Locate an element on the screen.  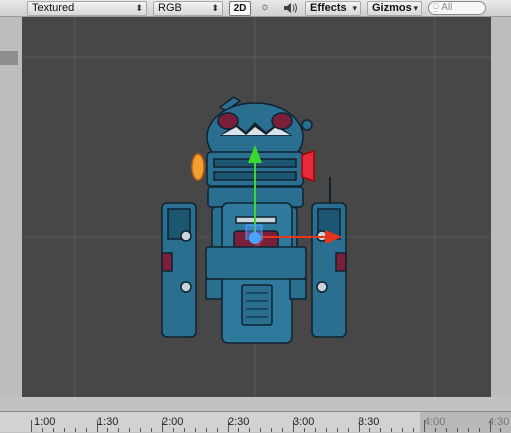
render-mode-label: RGB is located at coordinates (170, 8).